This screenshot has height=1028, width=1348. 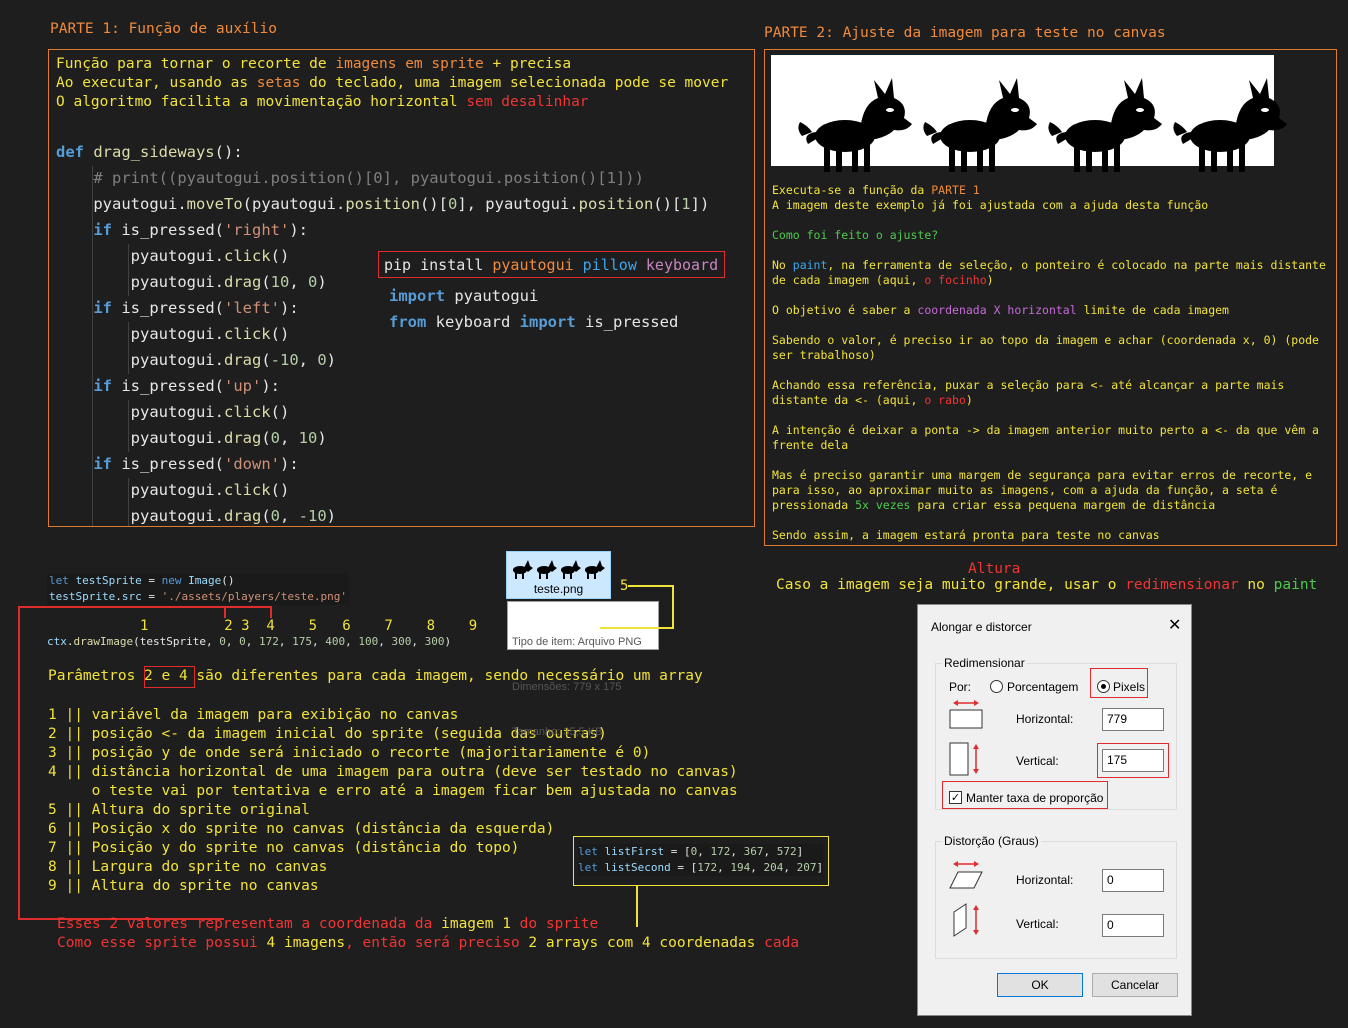 What do you see at coordinates (1133, 760) in the screenshot?
I see `vertical-resize-input: 175` at bounding box center [1133, 760].